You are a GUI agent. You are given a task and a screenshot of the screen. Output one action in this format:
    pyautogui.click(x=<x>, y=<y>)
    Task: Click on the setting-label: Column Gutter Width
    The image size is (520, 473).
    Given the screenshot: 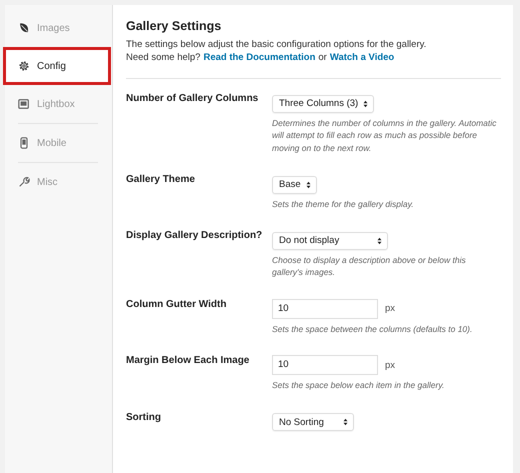 What is the action you would take?
    pyautogui.click(x=177, y=305)
    